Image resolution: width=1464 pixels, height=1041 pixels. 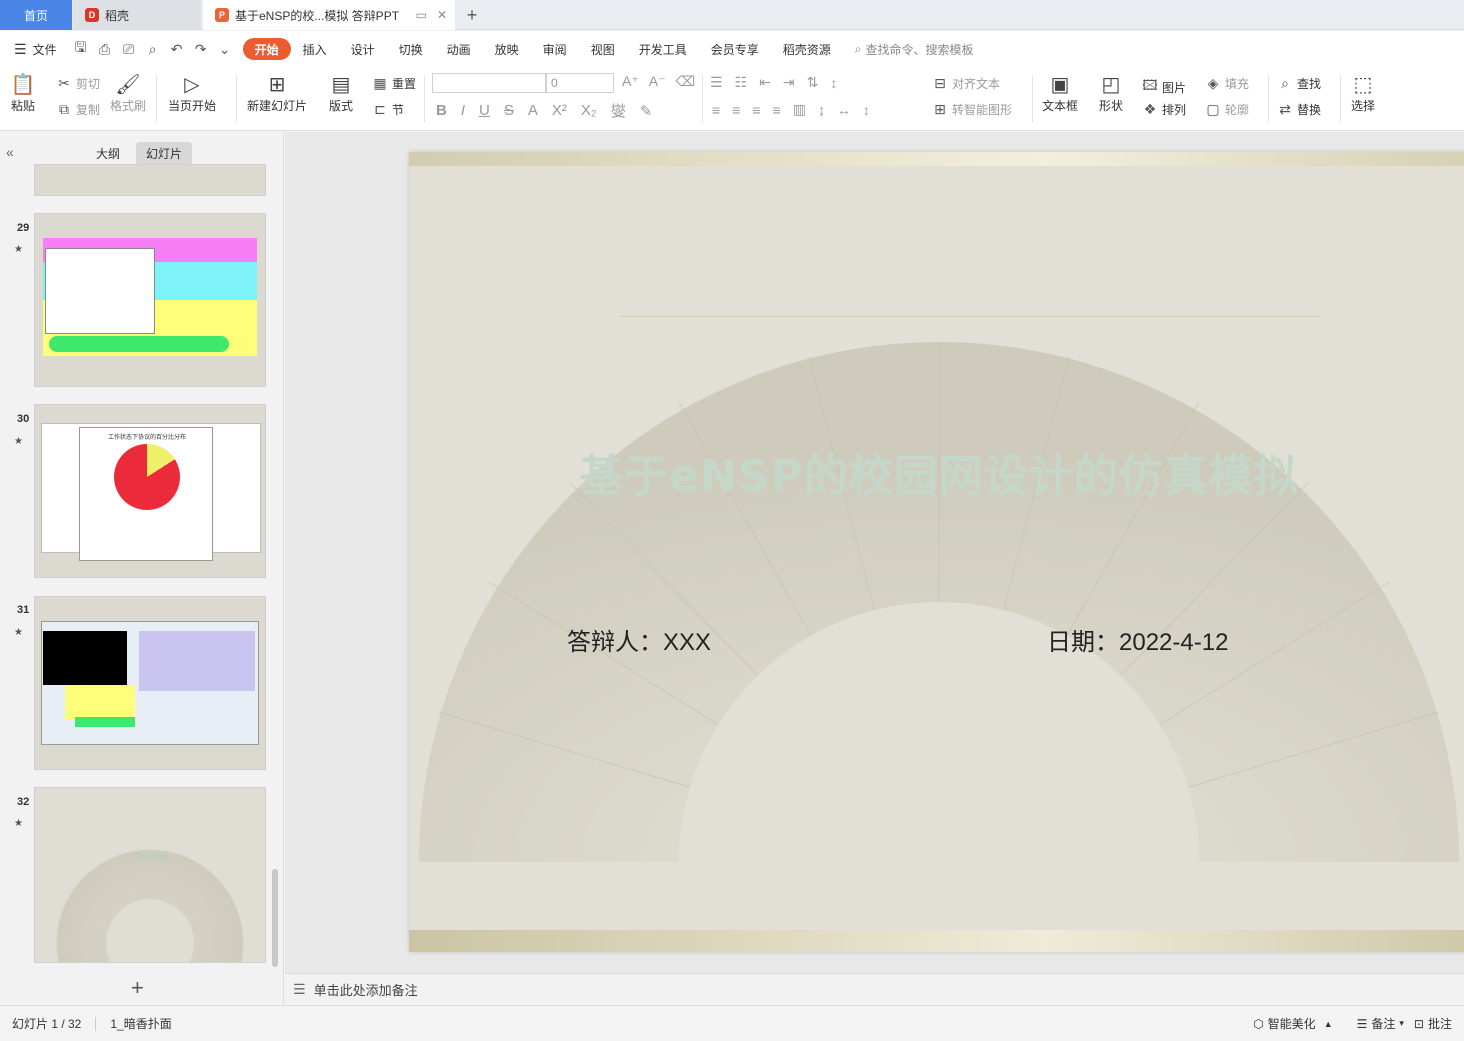 I want to click on new-tab-button: +, so click(x=472, y=15).